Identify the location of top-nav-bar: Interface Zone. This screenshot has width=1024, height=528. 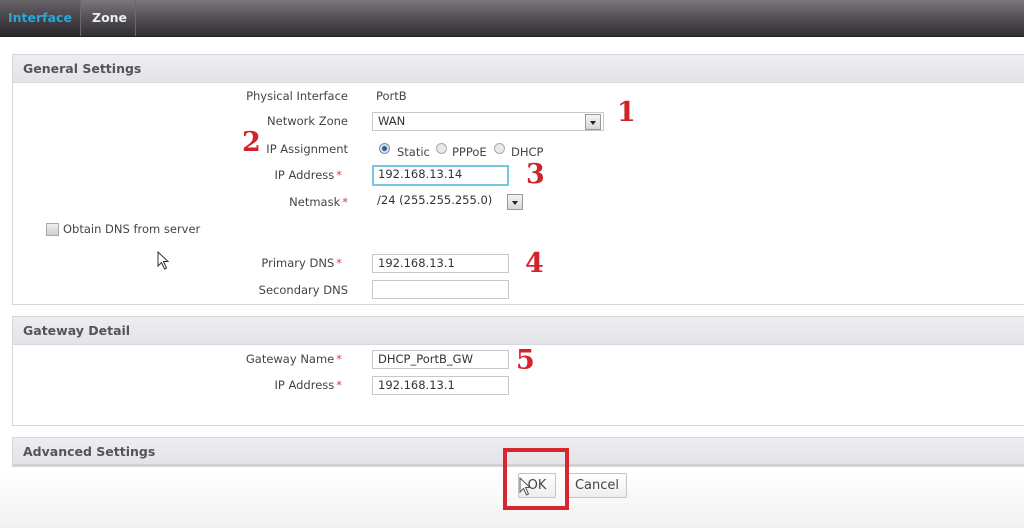
(512, 18).